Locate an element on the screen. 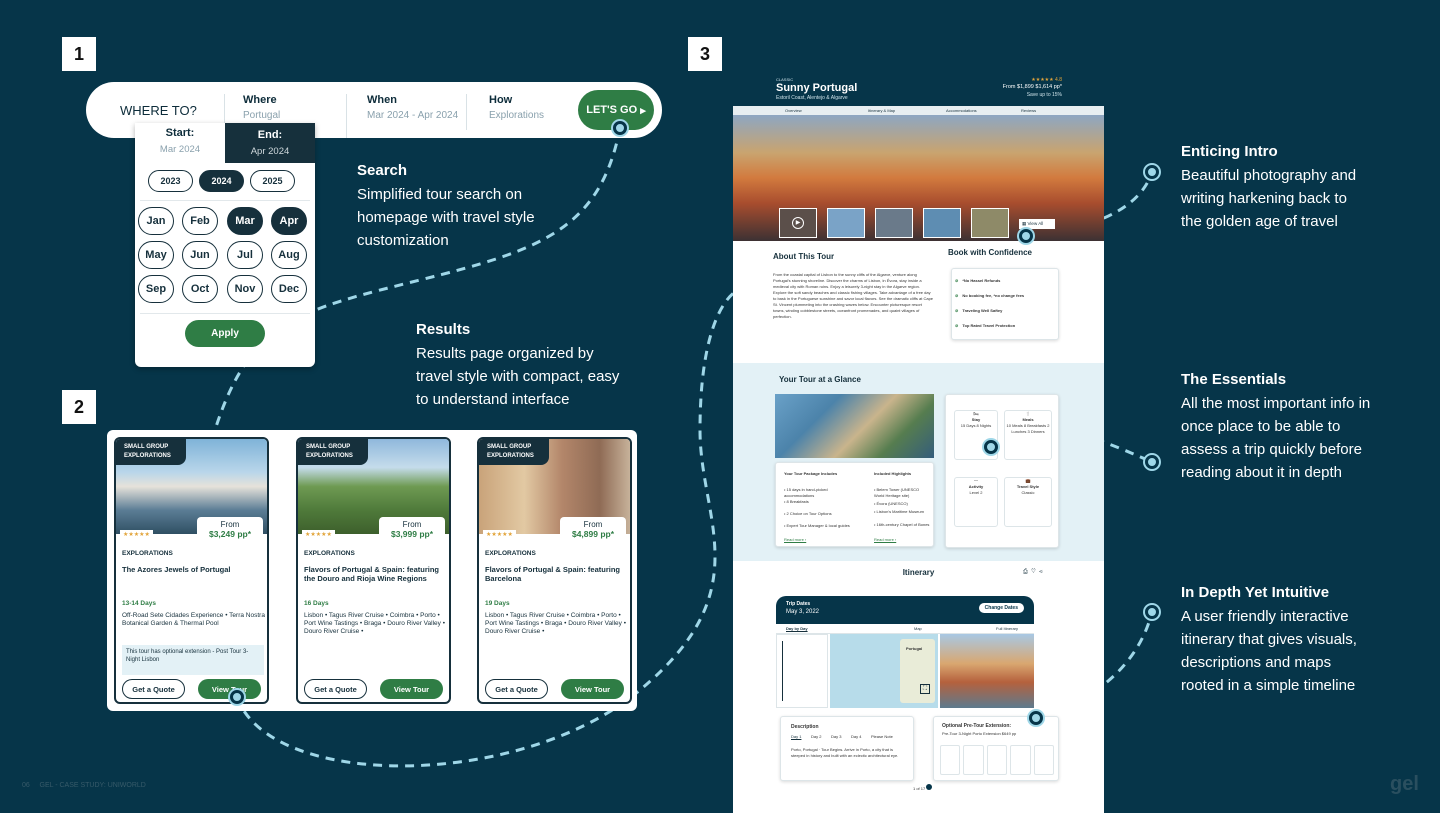 The height and width of the screenshot is (813, 1440). itinerary-map: Portugal ⛶ is located at coordinates (884, 671).